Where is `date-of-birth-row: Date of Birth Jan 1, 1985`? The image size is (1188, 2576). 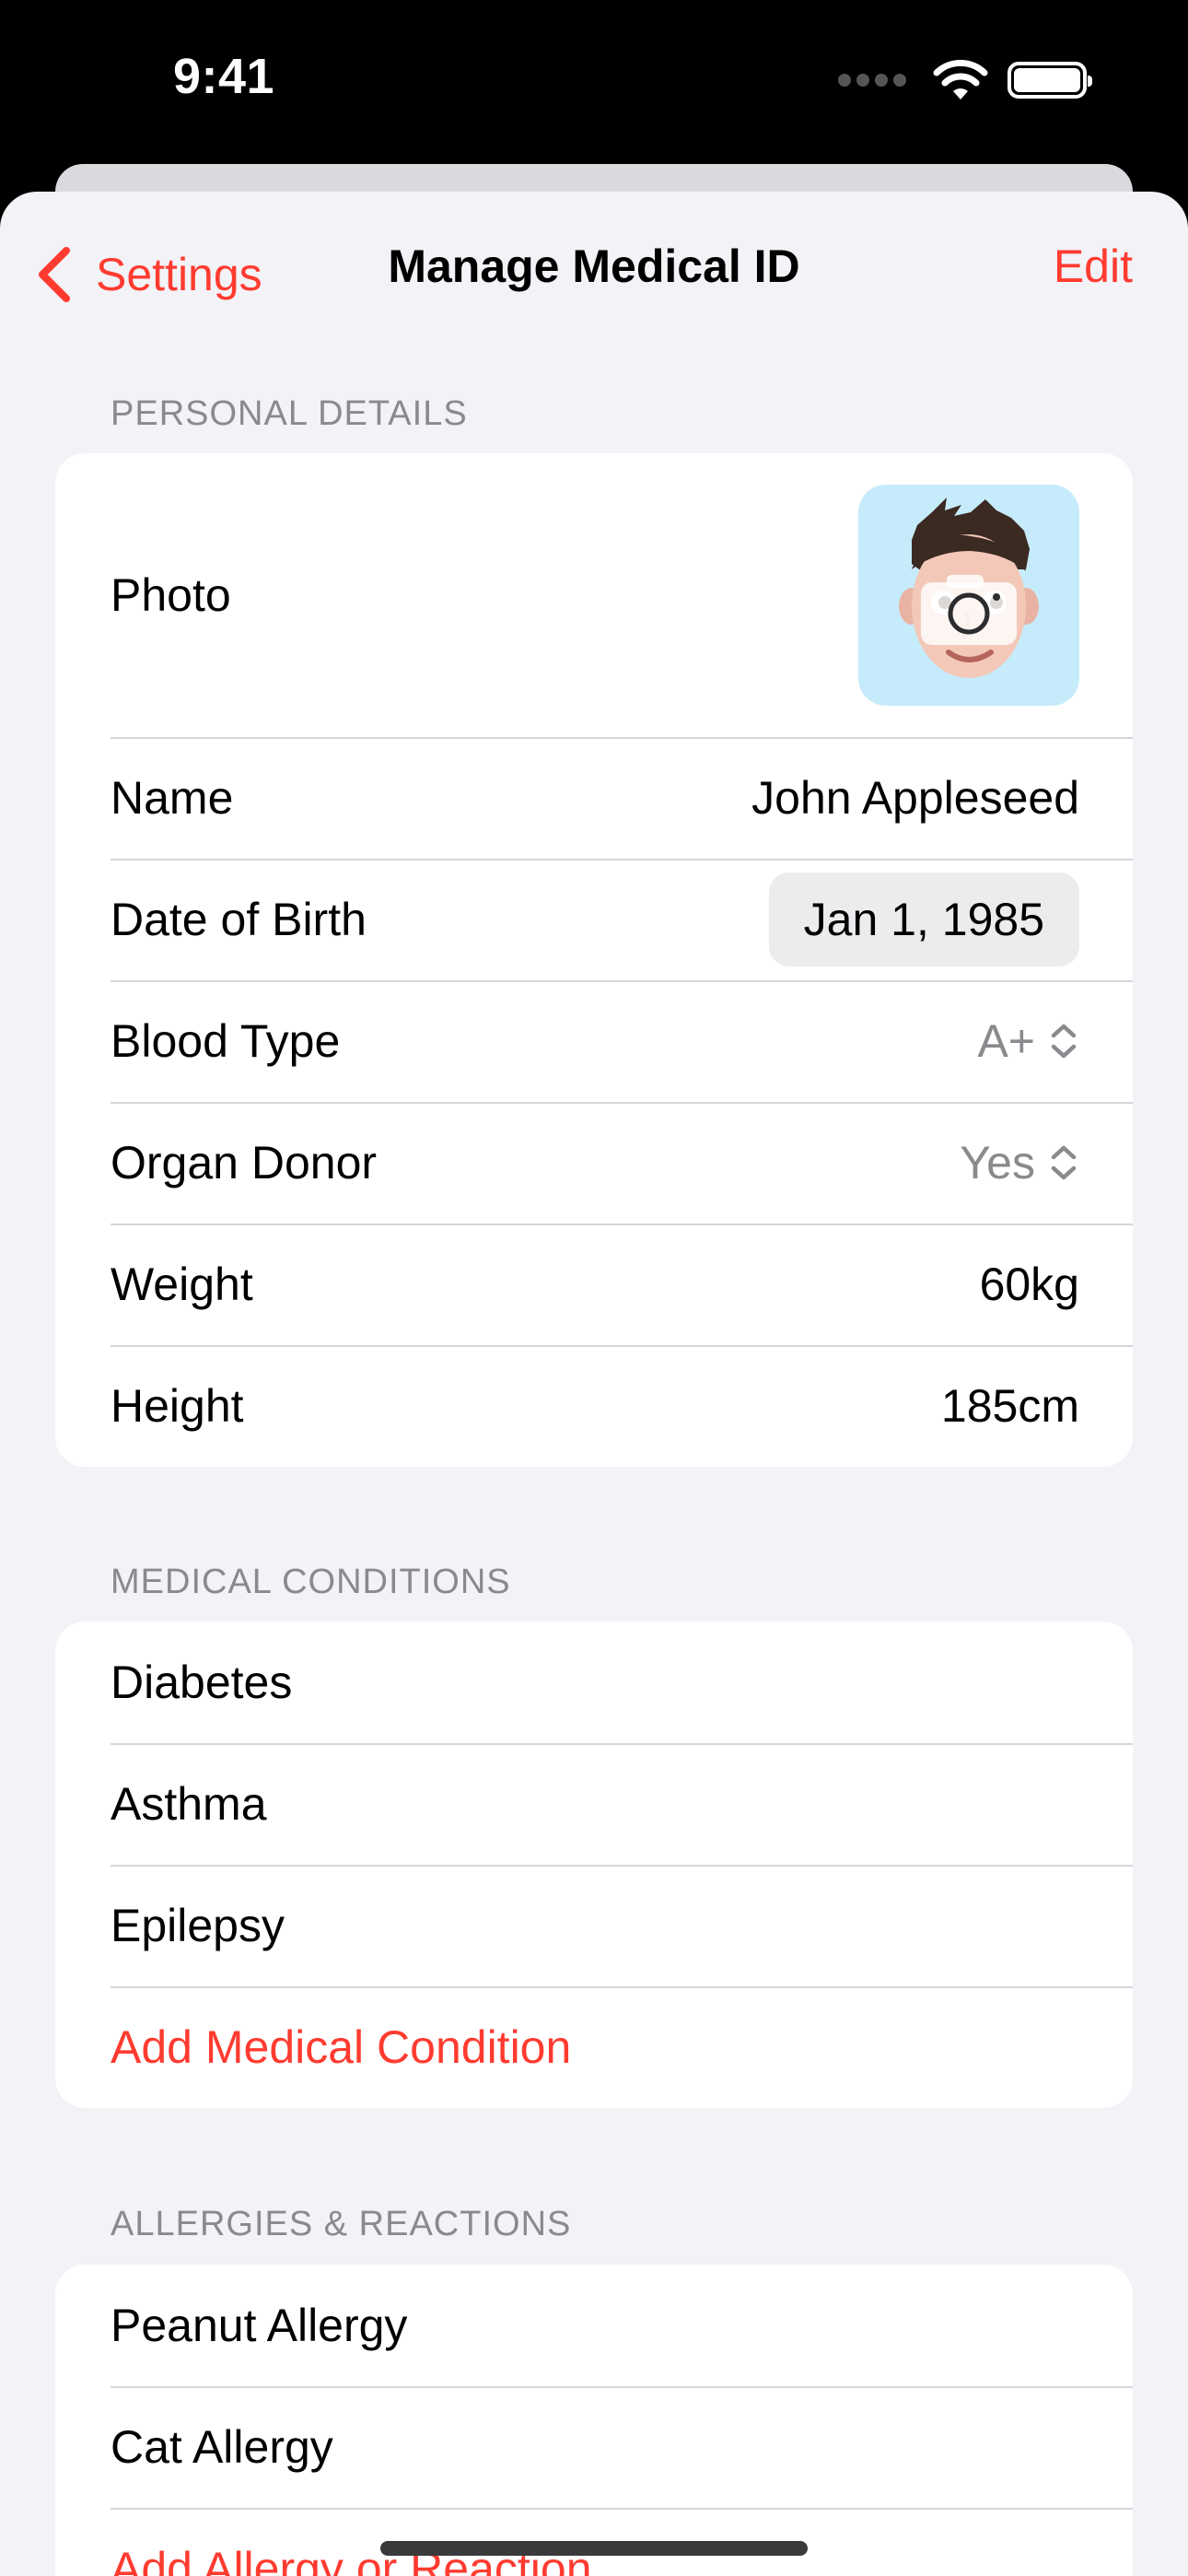
date-of-birth-row: Date of Birth Jan 1, 1985 is located at coordinates (594, 919).